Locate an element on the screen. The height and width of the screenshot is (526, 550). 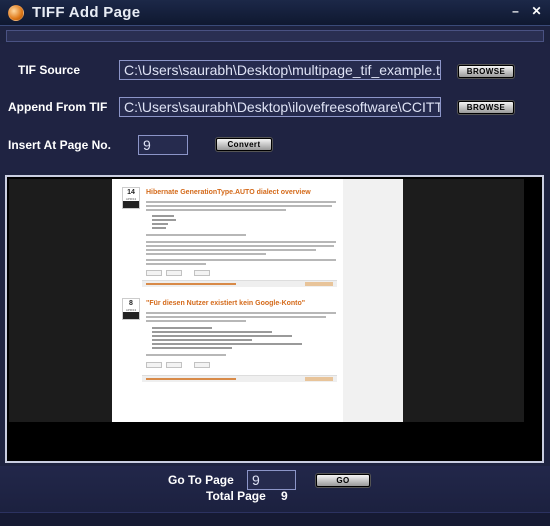
app-icon is located at coordinates (16, 12).